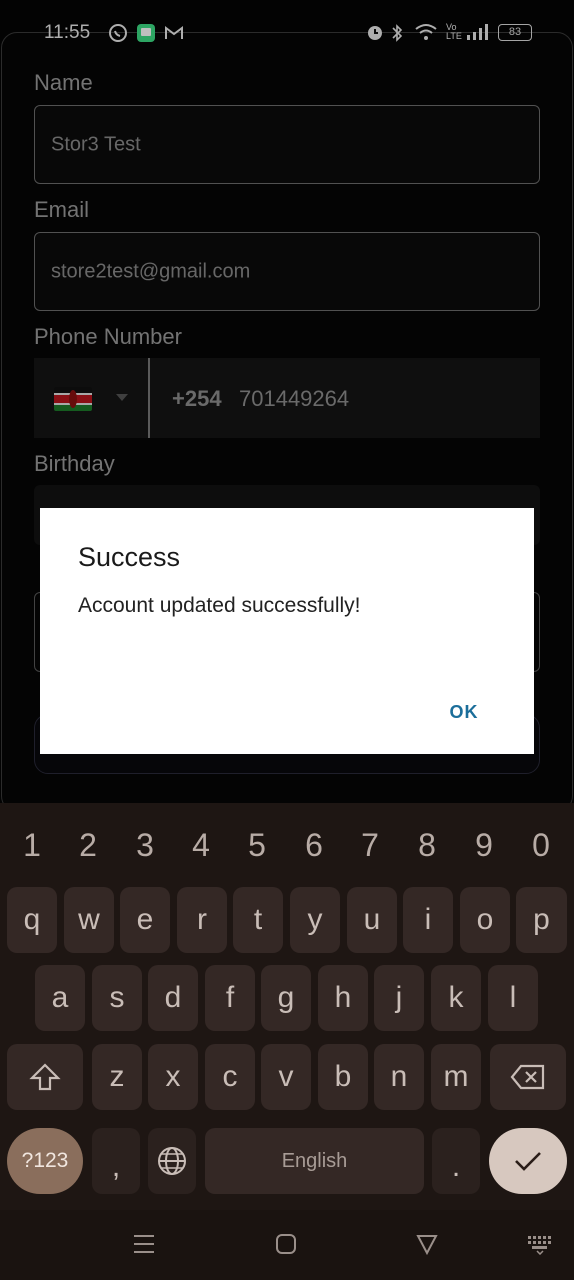  I want to click on number-row: 1 2 3 4 5 6 7 8 9 0, so click(287, 845).